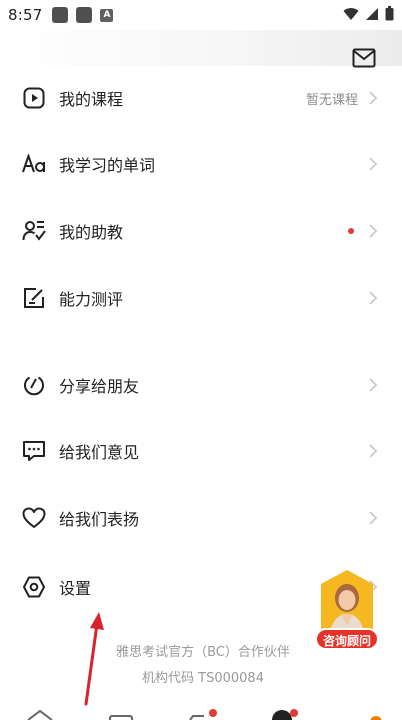 Image resolution: width=402 pixels, height=720 pixels. What do you see at coordinates (331, 100) in the screenshot?
I see `menu-item-hint: 暂无课程` at bounding box center [331, 100].